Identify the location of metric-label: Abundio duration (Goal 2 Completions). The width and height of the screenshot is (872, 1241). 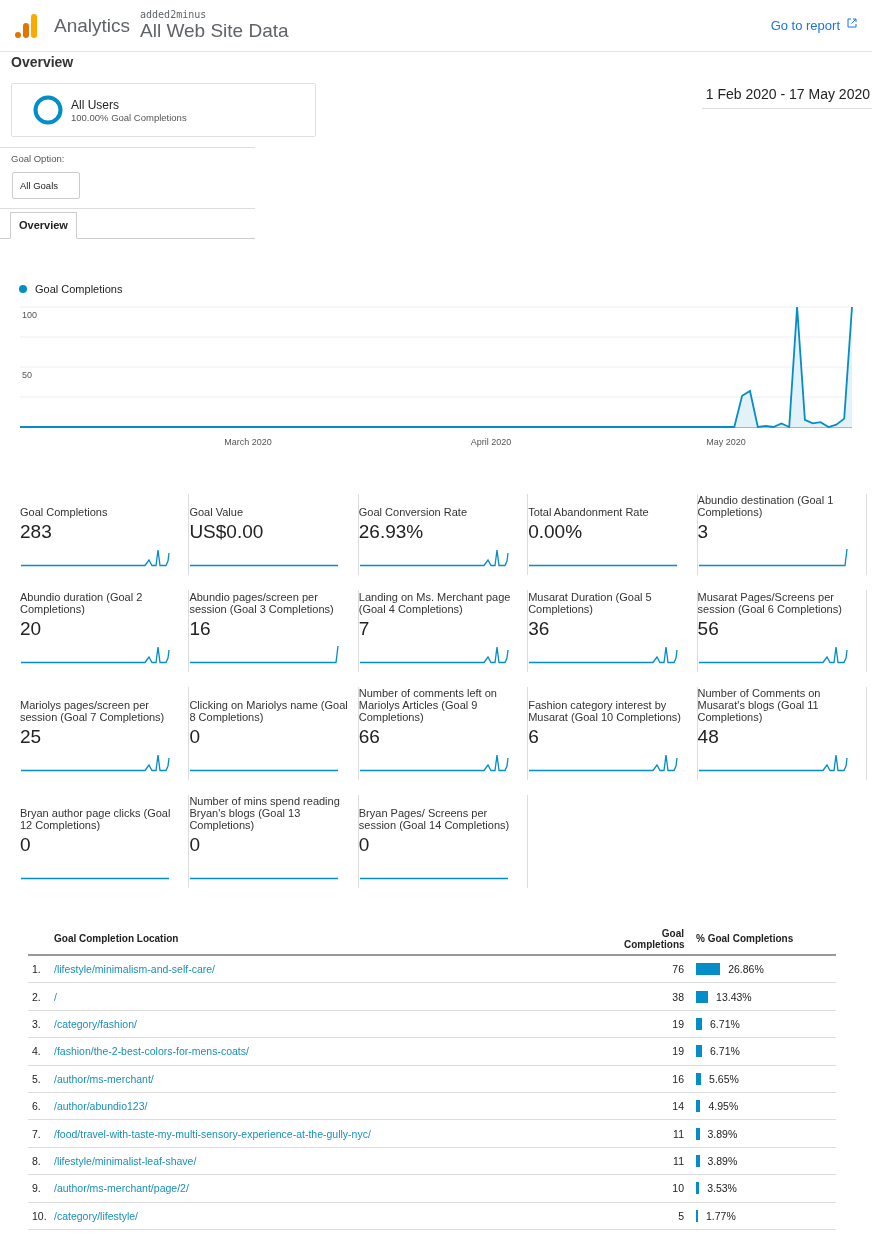
(82, 603).